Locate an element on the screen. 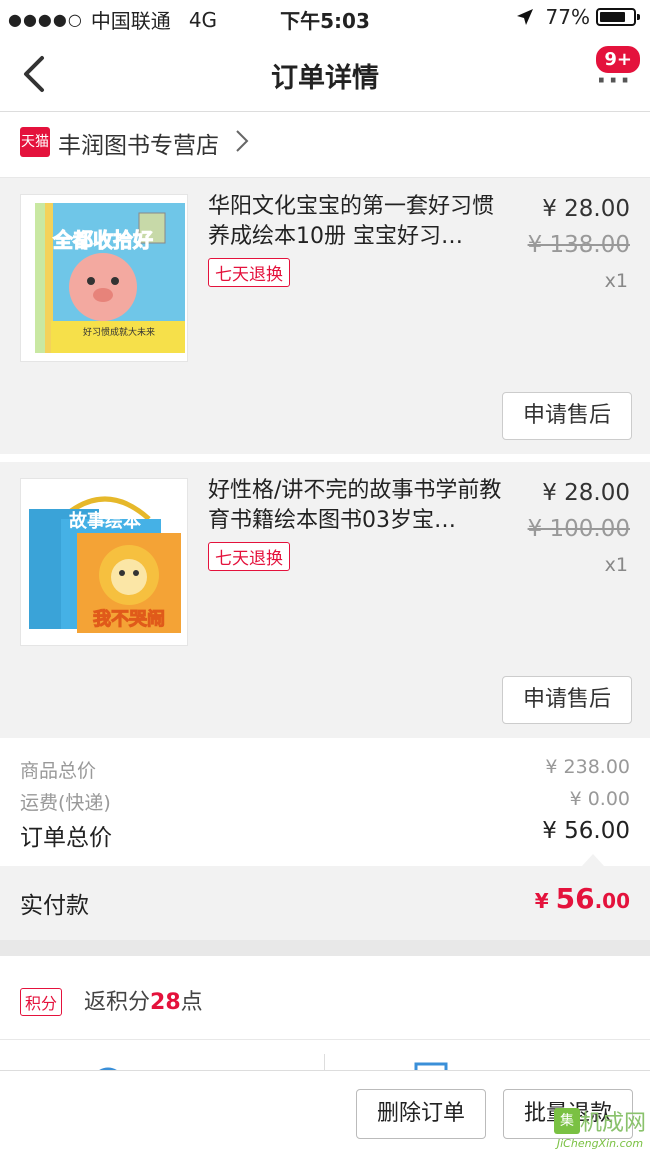  contact-row is located at coordinates (325, 1055).